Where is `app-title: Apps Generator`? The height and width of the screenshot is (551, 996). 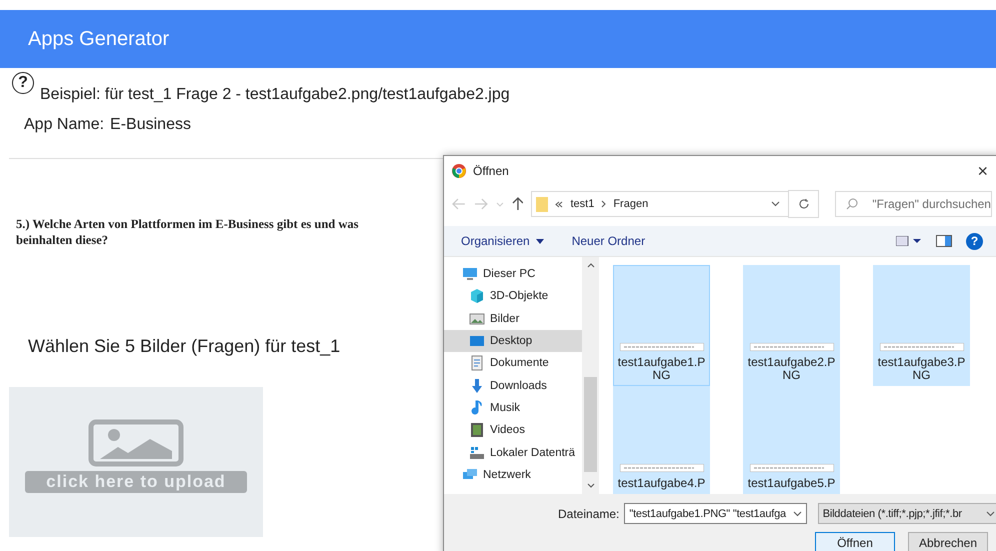 app-title: Apps Generator is located at coordinates (99, 39).